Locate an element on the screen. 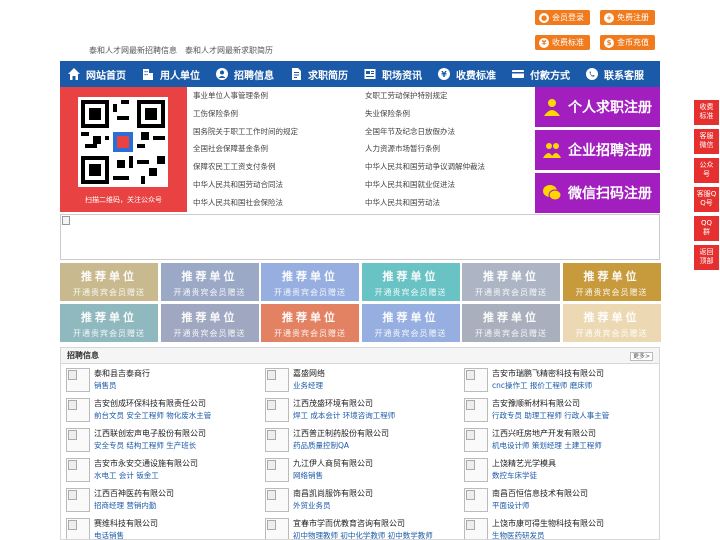 The height and width of the screenshot is (540, 720). nav-service: 联系客服 is located at coordinates (615, 74).